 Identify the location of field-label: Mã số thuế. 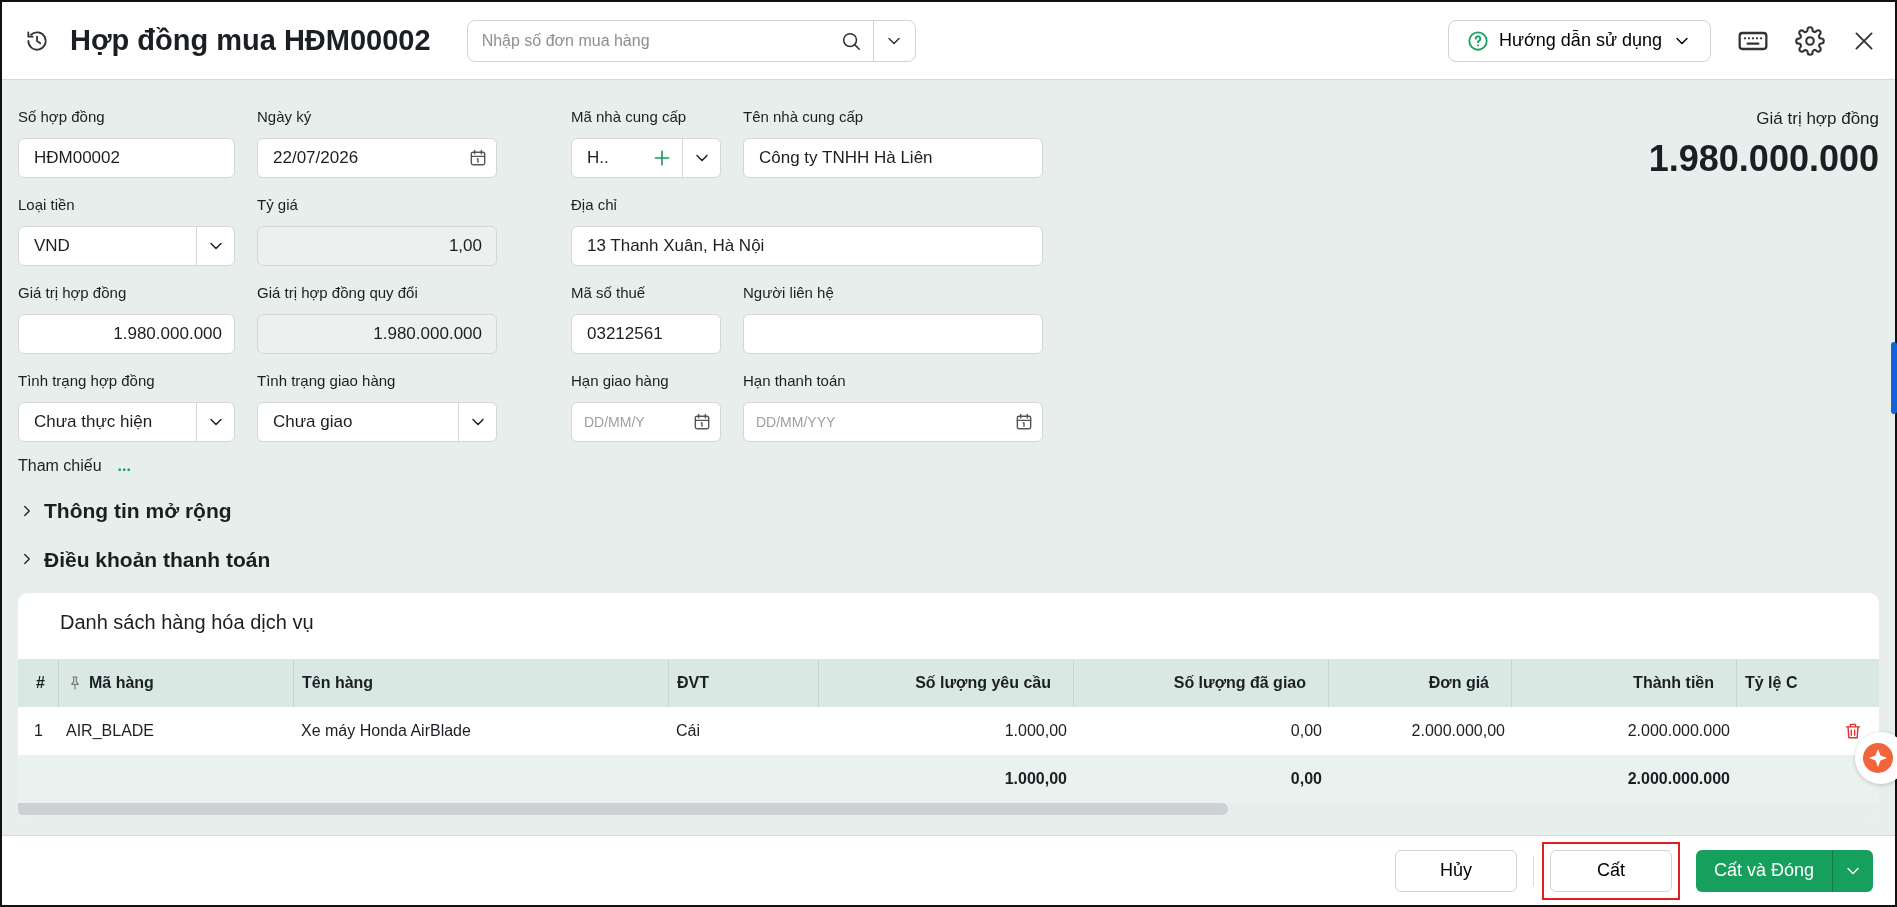
(608, 293).